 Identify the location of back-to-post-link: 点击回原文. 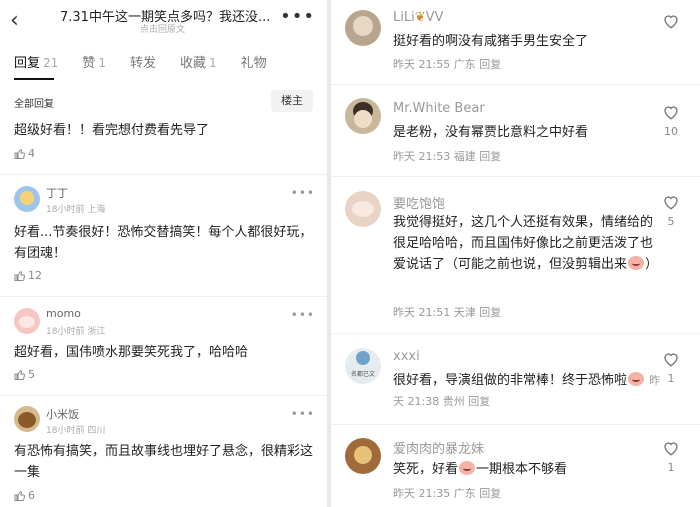
(162, 28).